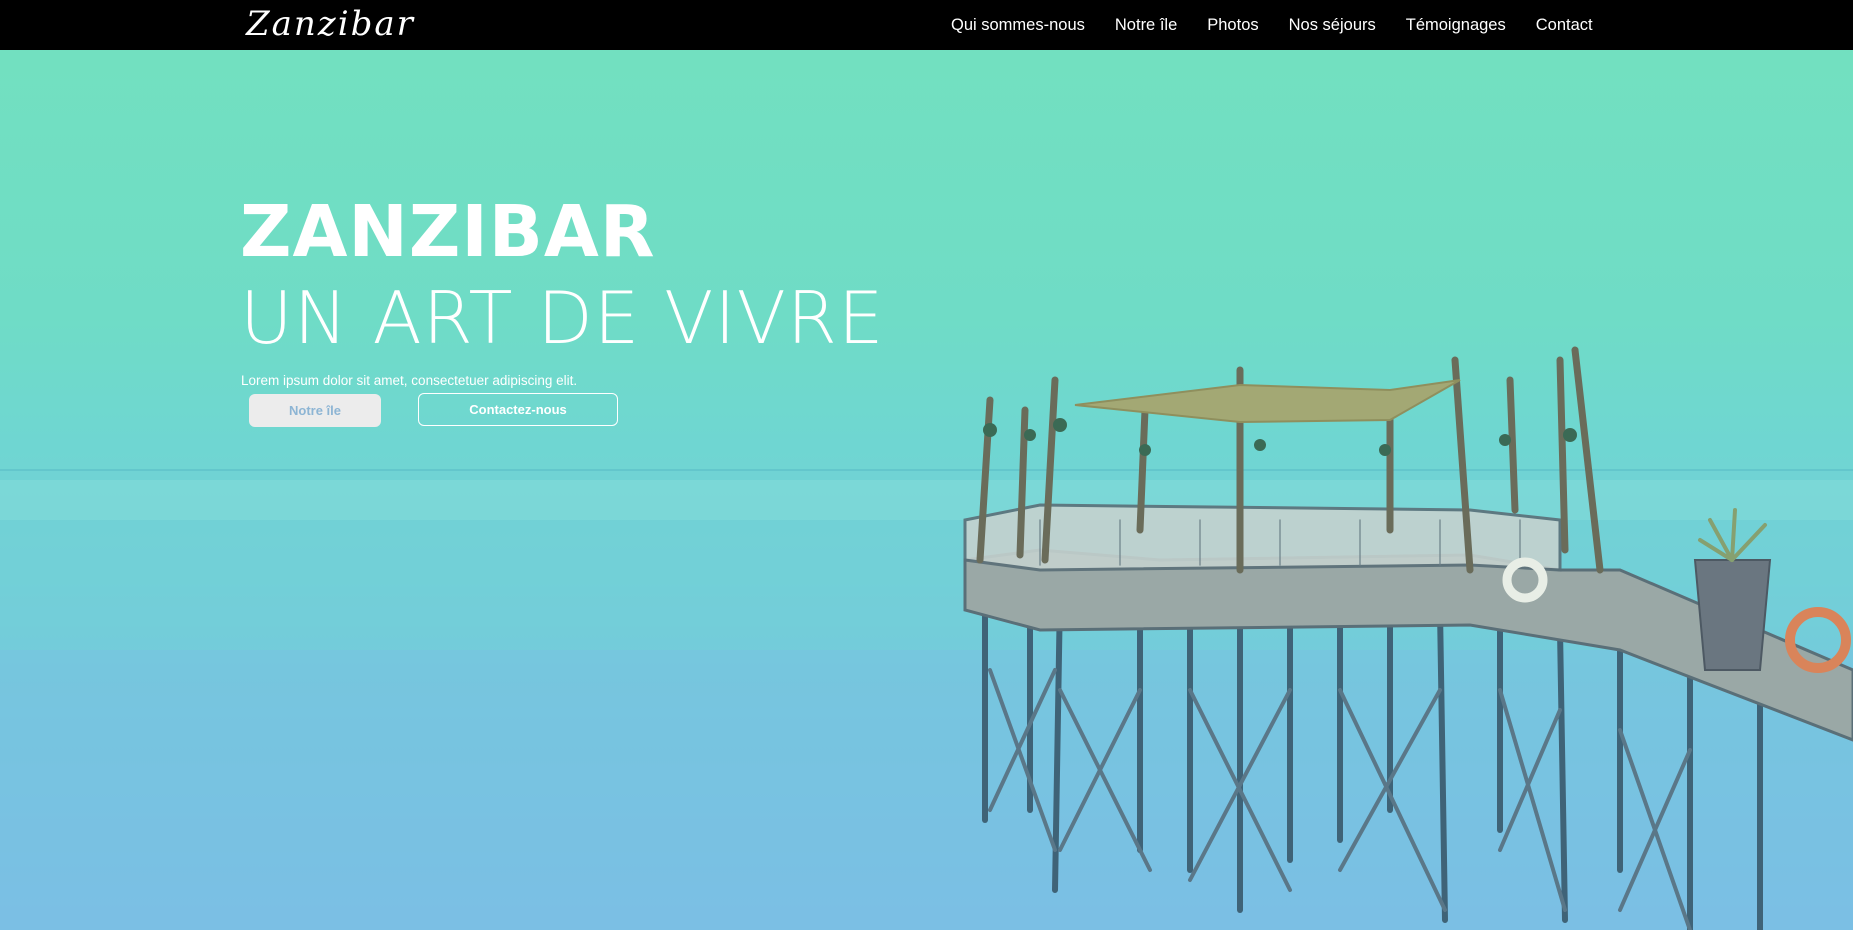 The height and width of the screenshot is (930, 1853). Describe the element at coordinates (518, 409) in the screenshot. I see `contactez-nous-button: Contactez-nous` at that location.